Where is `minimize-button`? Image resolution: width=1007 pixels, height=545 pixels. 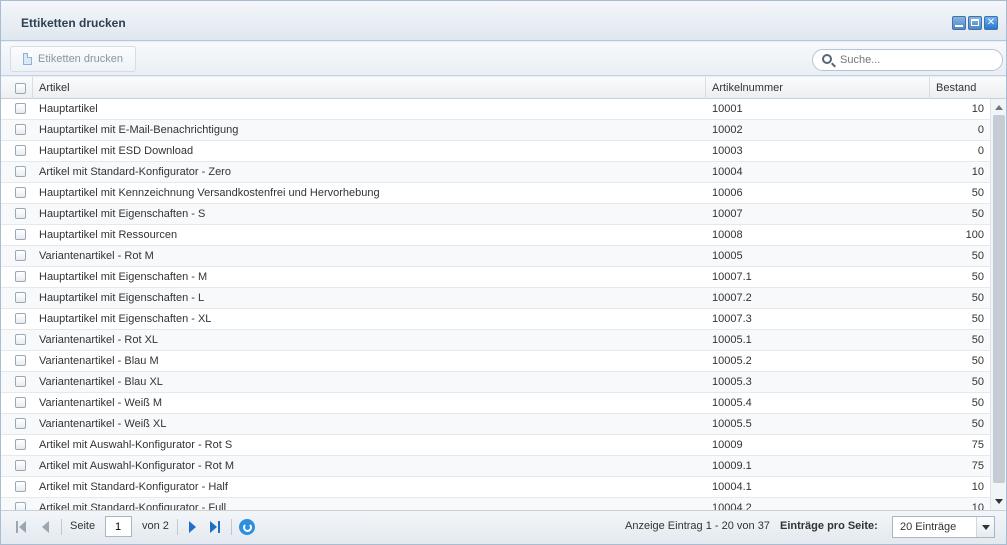
minimize-button is located at coordinates (959, 23).